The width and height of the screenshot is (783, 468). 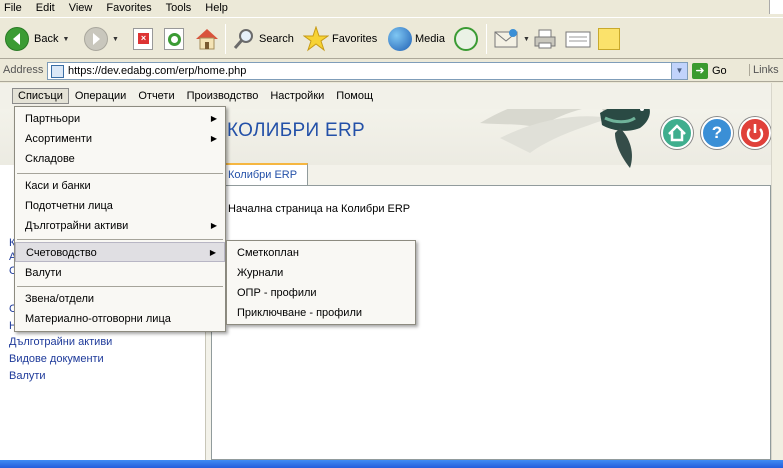 I want to click on back-button: Back ▼, so click(x=37, y=39).